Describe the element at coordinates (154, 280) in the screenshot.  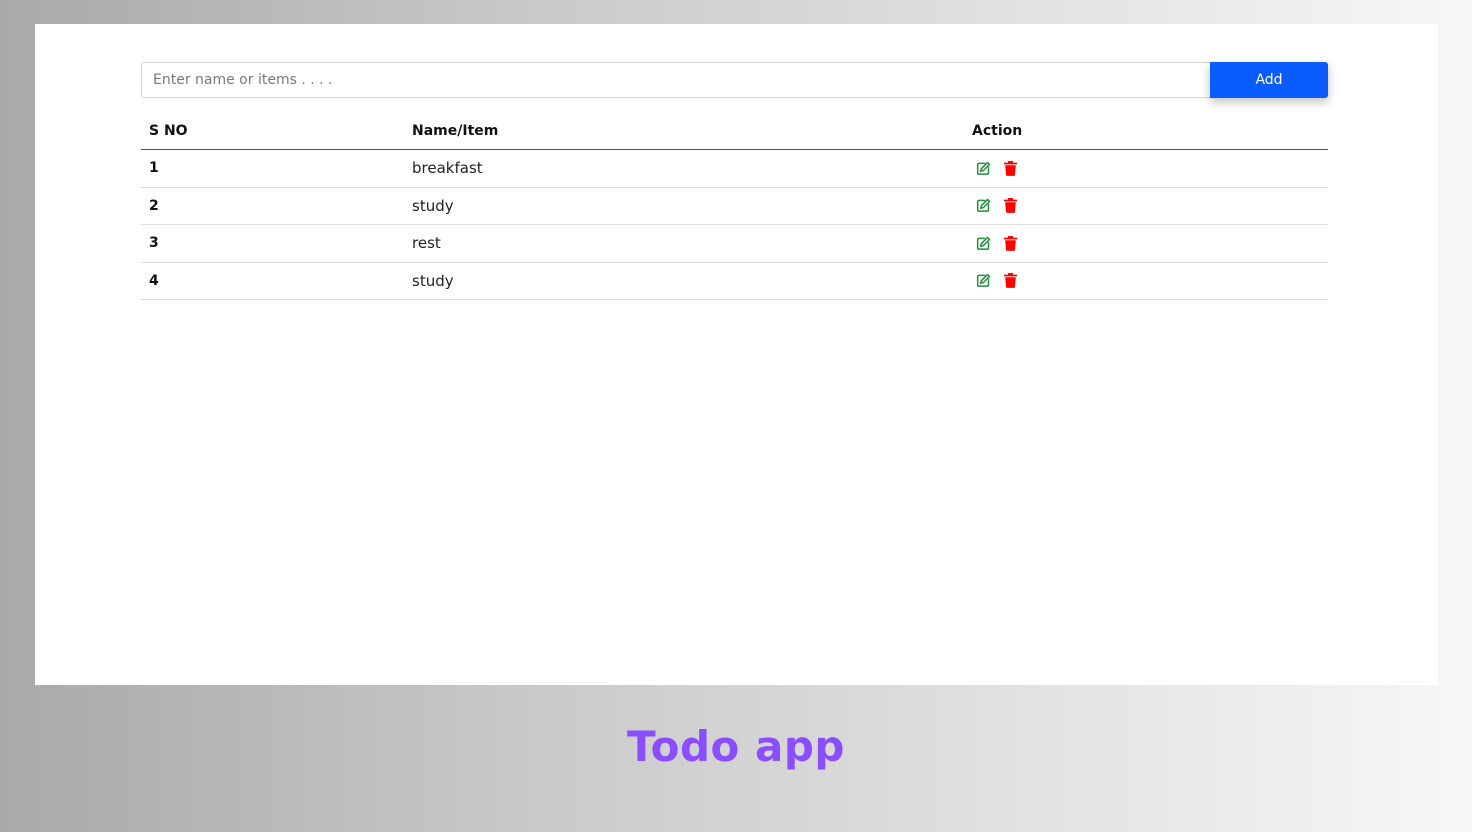
I see `row-sno: 4` at that location.